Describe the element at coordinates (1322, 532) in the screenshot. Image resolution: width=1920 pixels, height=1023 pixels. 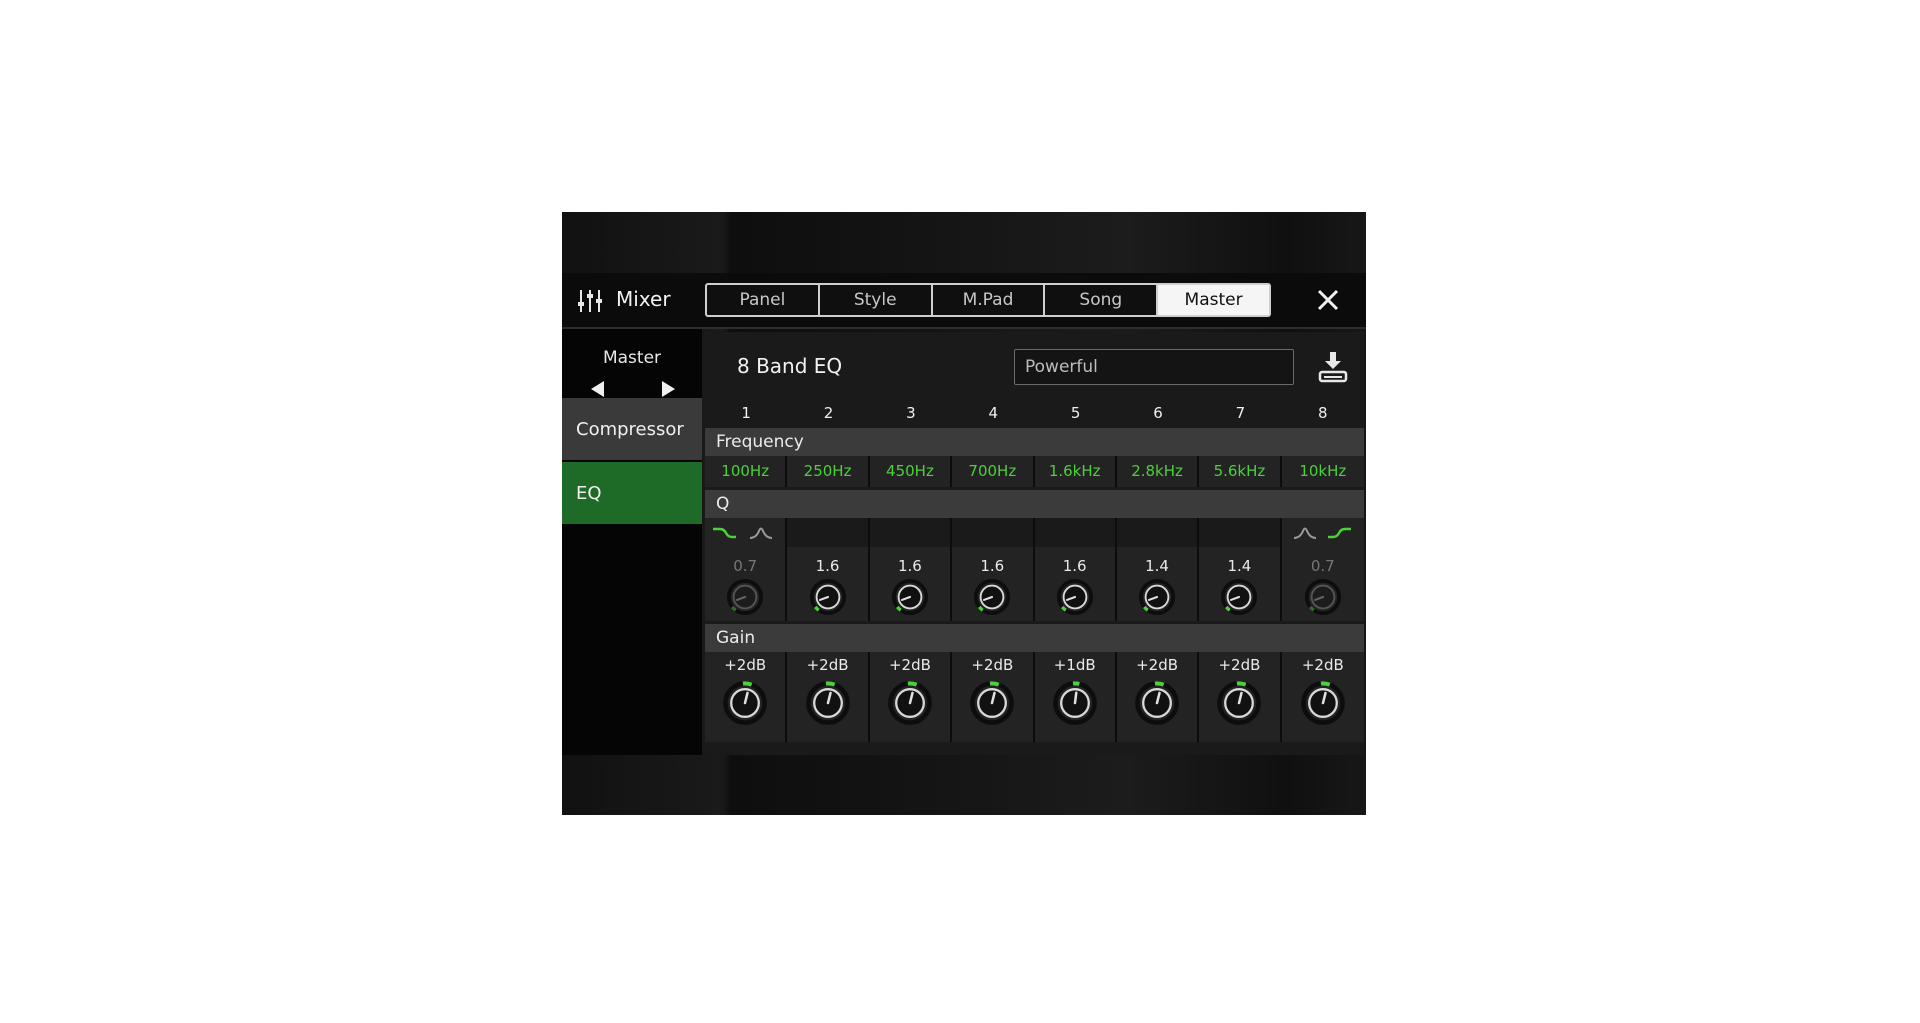
I see `band8-shape-cell` at that location.